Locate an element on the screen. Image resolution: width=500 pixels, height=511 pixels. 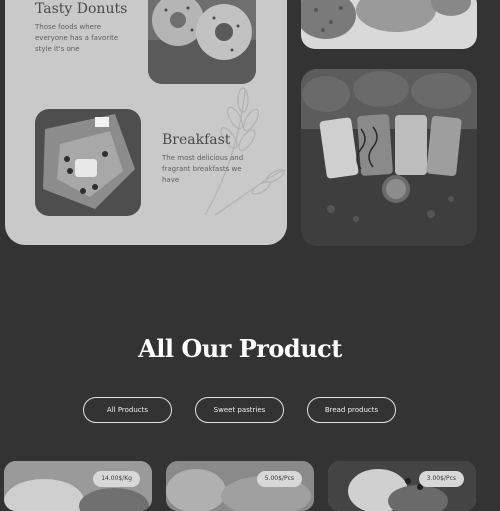
product-card: 5.00$/Pcs is located at coordinates (240, 486).